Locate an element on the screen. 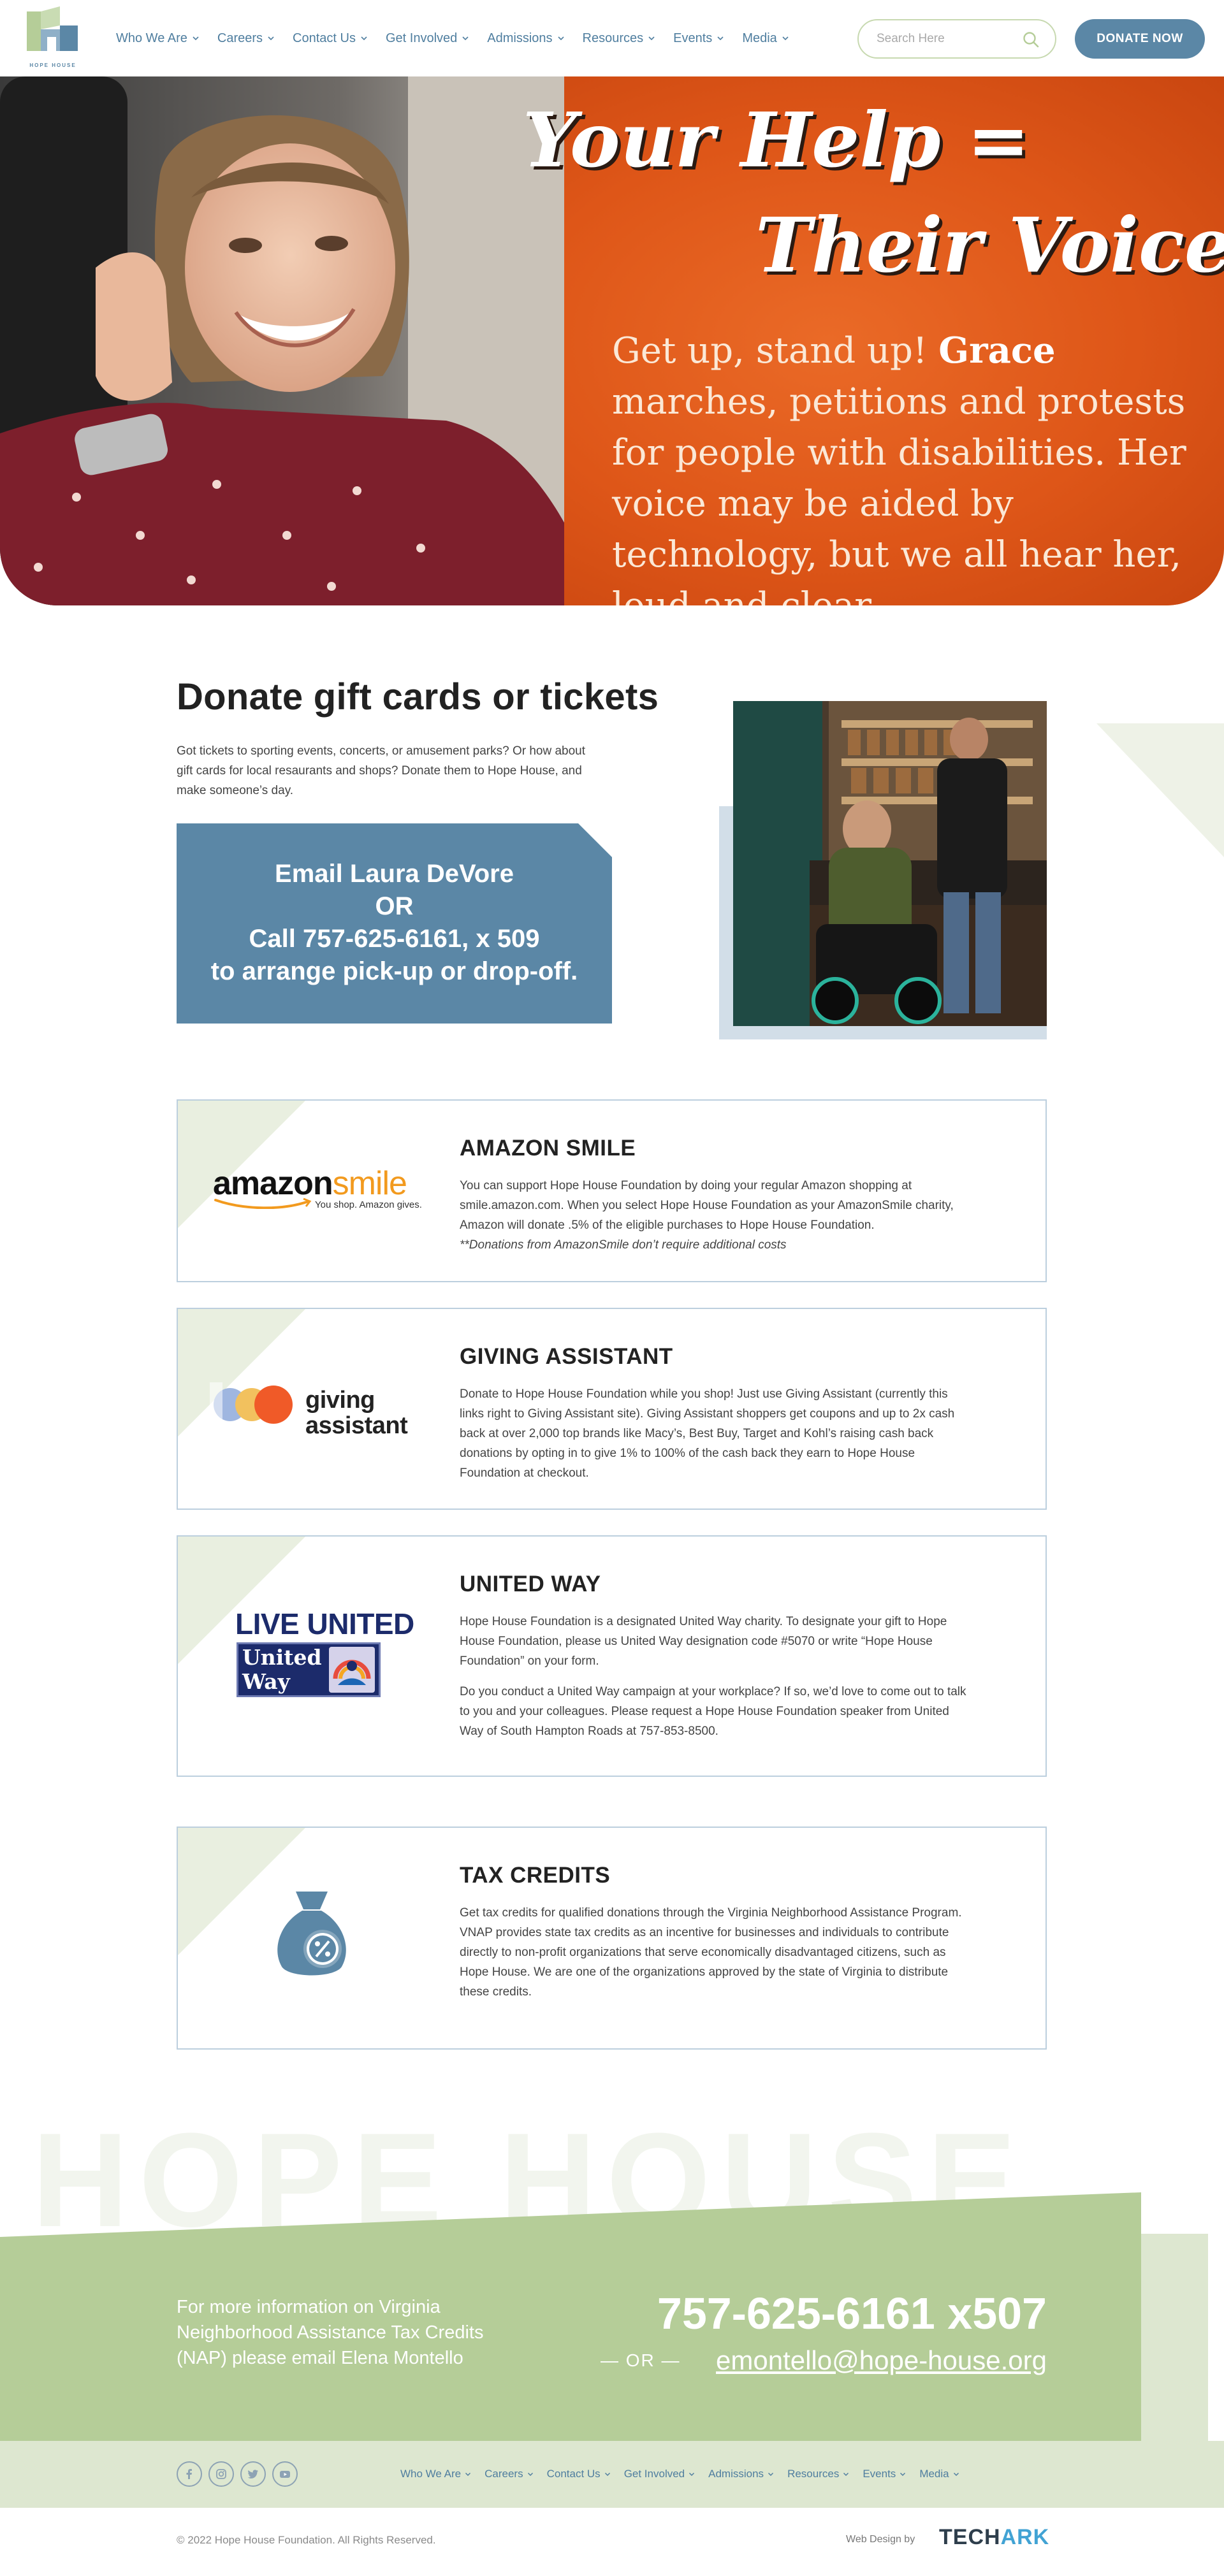 The image size is (1224, 2576). youtube-glyph is located at coordinates (285, 2474).